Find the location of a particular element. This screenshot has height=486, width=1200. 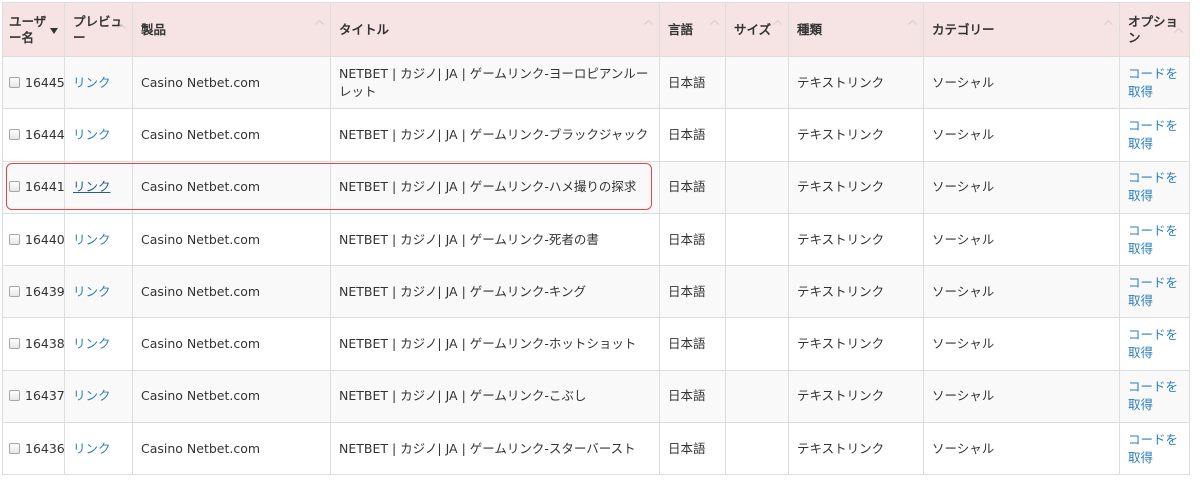

column-header-options: オプション is located at coordinates (1154, 29).